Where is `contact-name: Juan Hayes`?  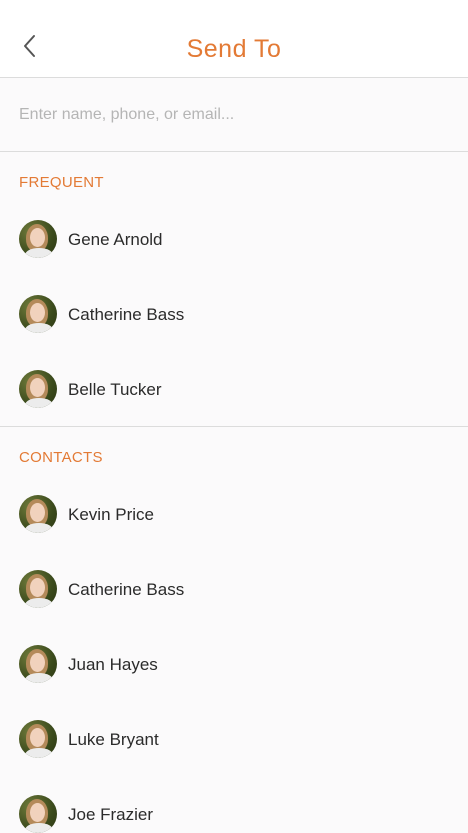 contact-name: Juan Hayes is located at coordinates (113, 664).